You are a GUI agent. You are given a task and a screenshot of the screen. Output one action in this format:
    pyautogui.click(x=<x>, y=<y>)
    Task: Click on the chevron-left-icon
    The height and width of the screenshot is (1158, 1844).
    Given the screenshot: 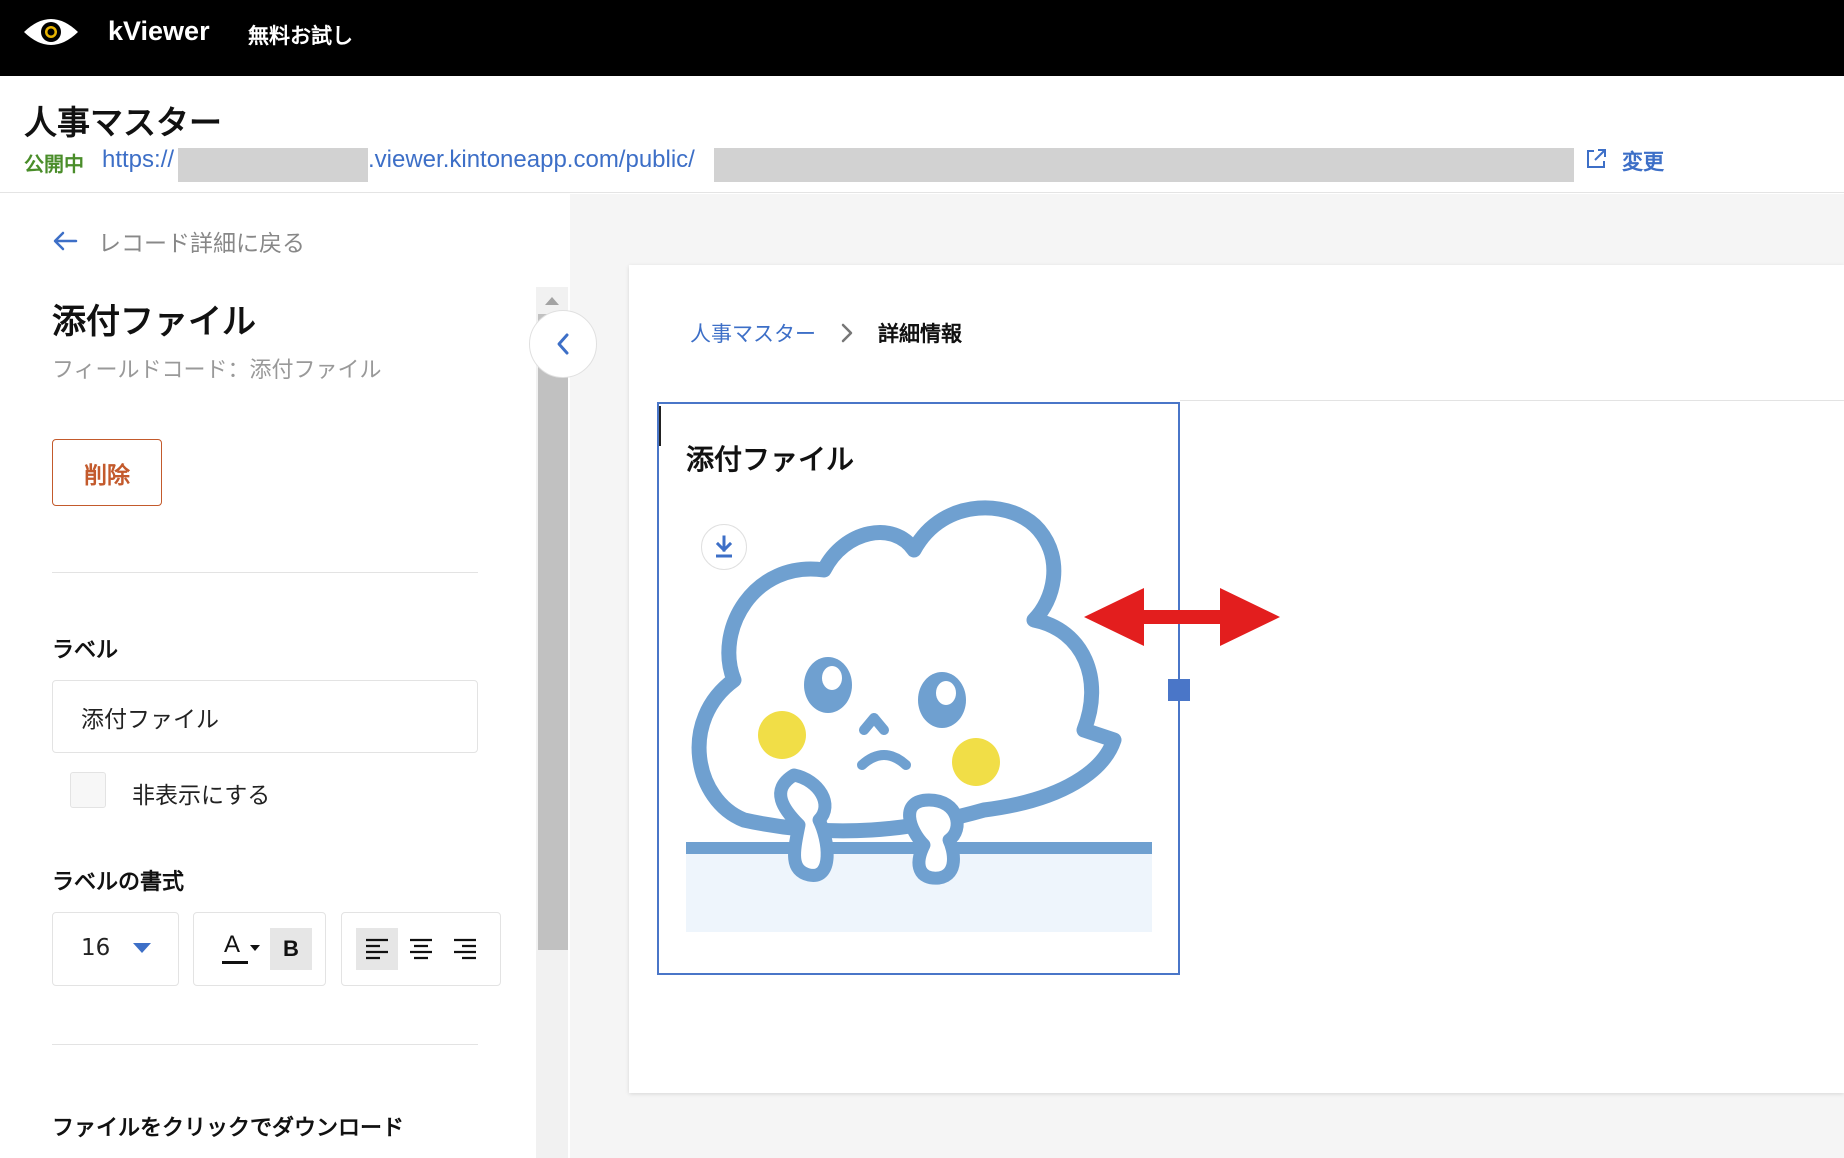 What is the action you would take?
    pyautogui.click(x=563, y=344)
    